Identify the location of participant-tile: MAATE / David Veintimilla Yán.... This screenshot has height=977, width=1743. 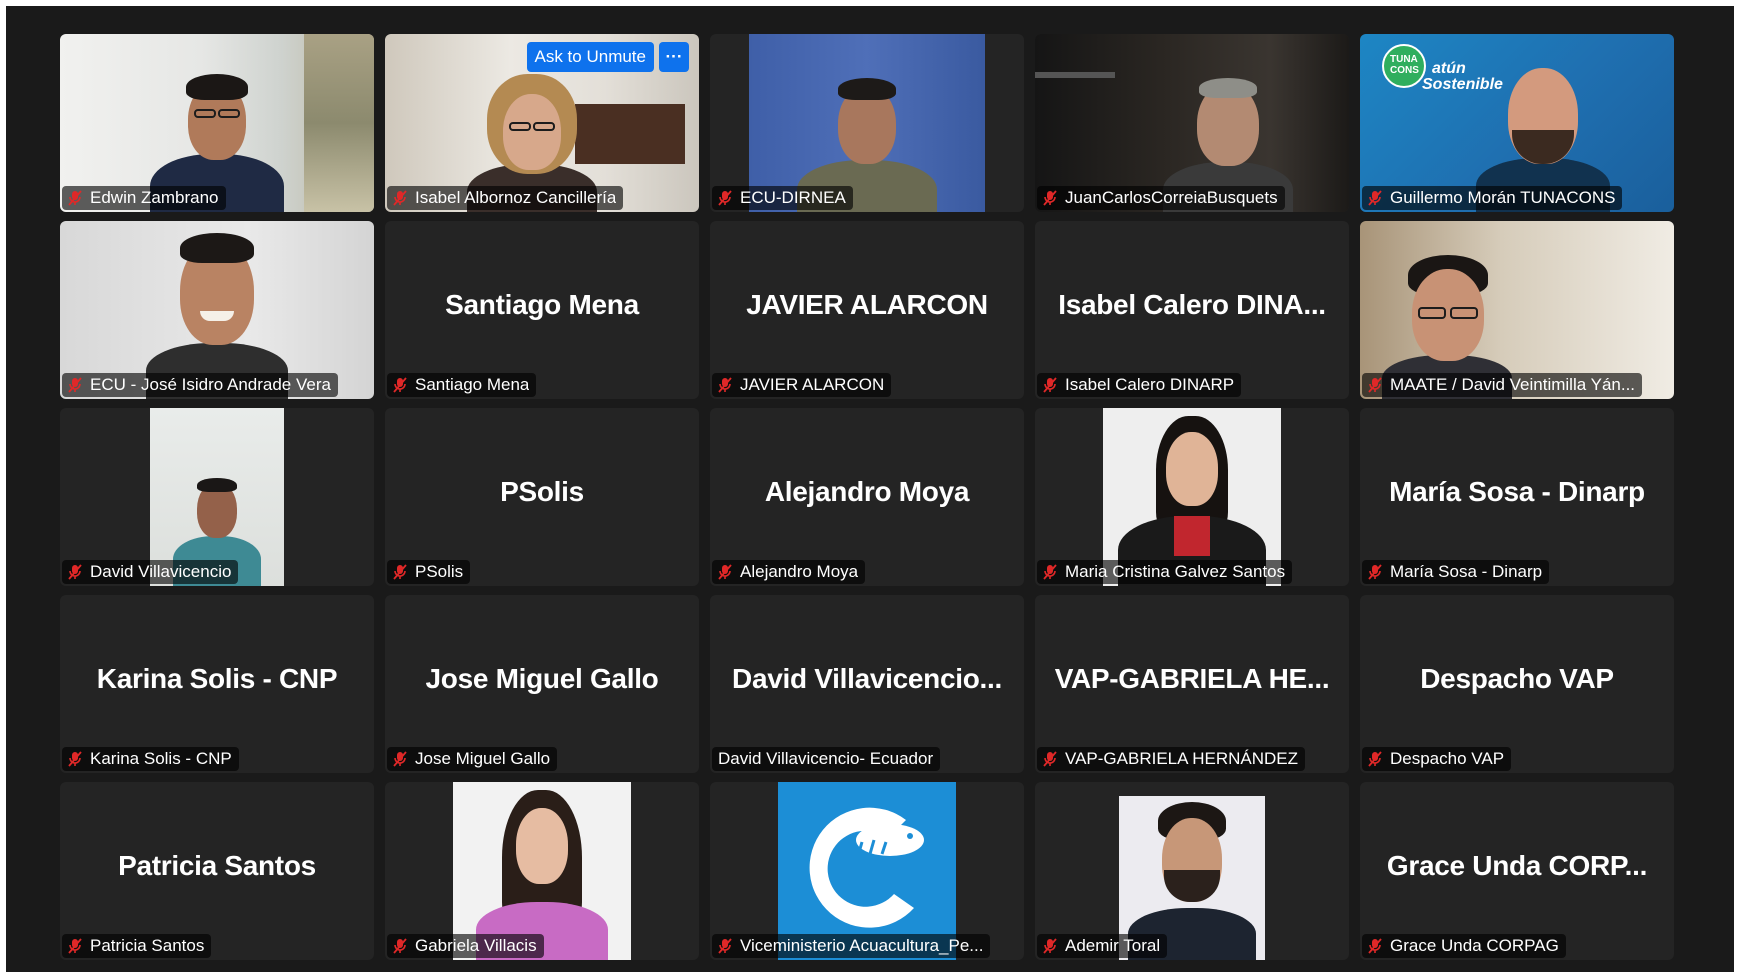
(1517, 310).